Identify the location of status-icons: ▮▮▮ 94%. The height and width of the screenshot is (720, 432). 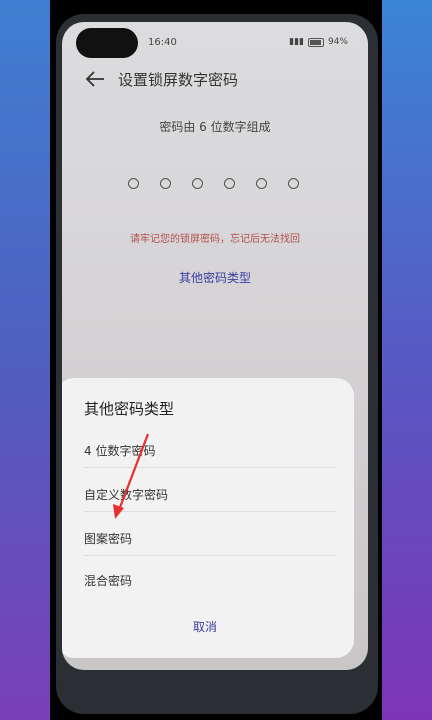
(318, 42).